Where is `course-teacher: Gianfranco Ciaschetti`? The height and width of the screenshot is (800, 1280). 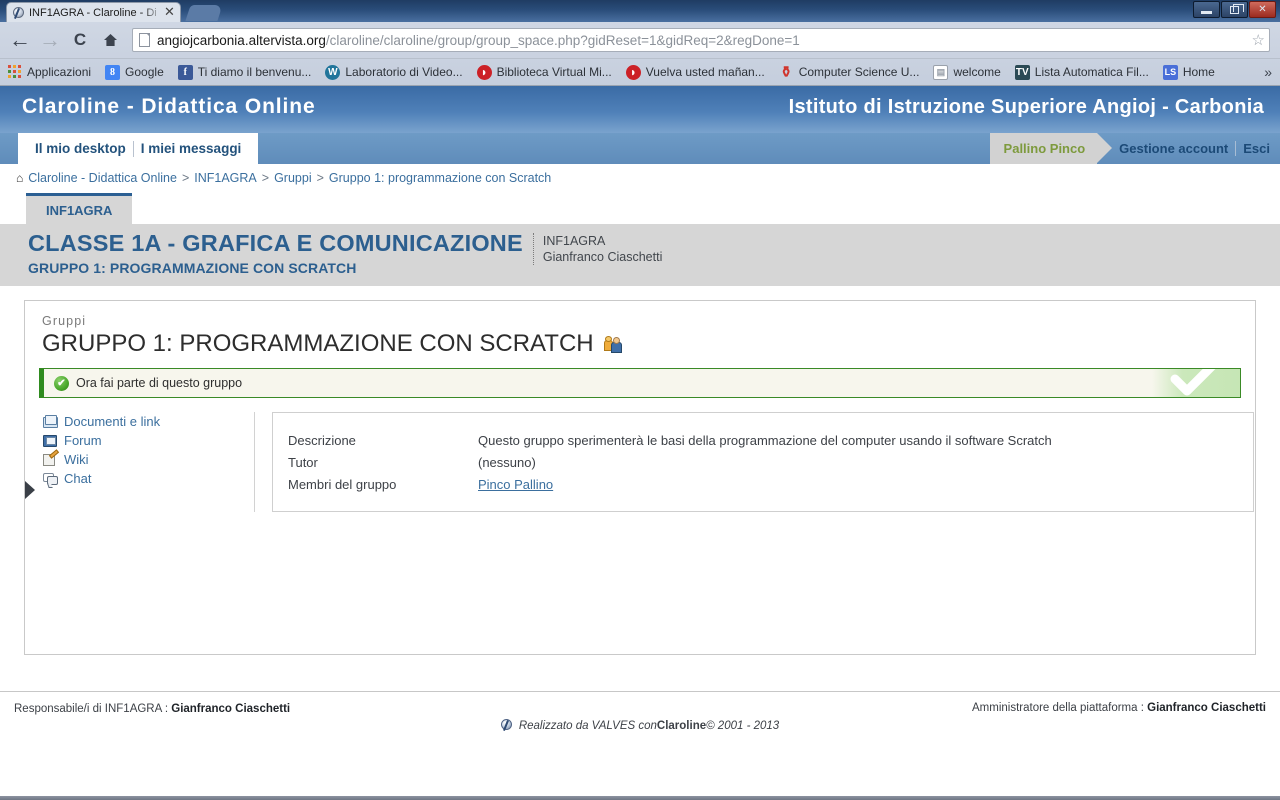 course-teacher: Gianfranco Ciaschetti is located at coordinates (602, 257).